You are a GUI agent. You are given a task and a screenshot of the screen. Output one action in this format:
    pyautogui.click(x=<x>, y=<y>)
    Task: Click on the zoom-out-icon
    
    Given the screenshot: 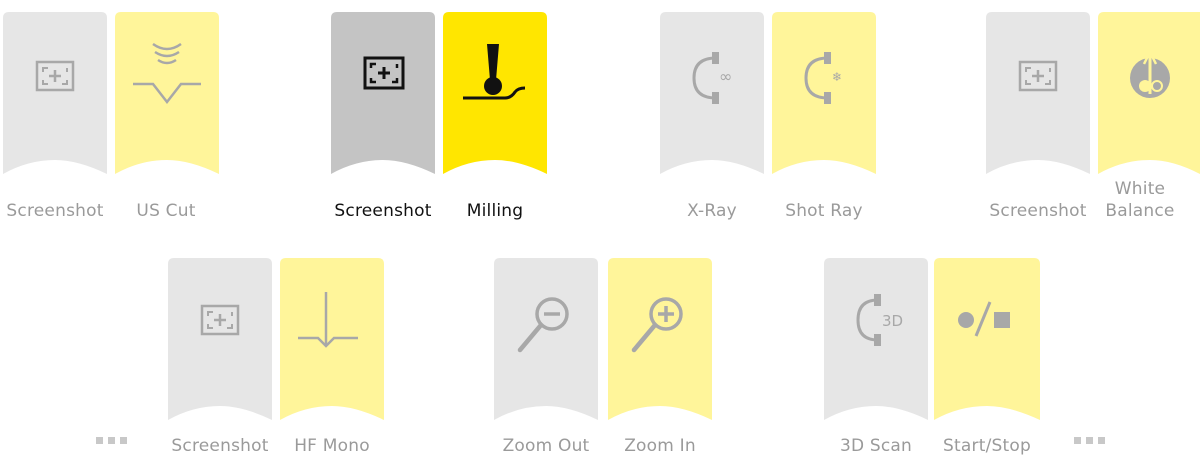 What is the action you would take?
    pyautogui.click(x=543, y=325)
    